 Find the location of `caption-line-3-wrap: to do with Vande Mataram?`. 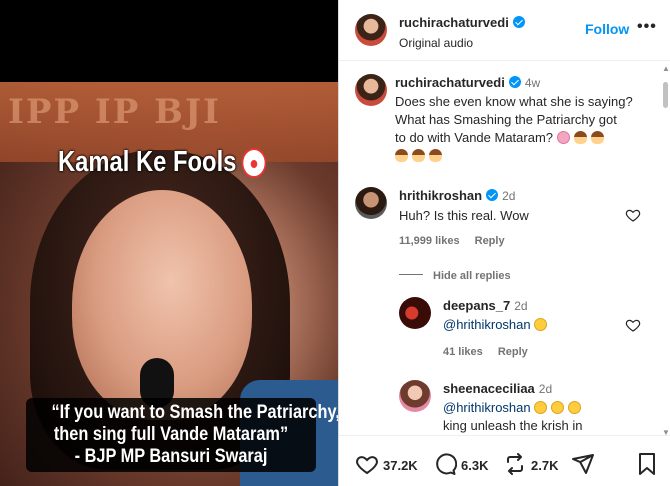

caption-line-3-wrap: to do with Vande Mataram? is located at coordinates (526, 138).